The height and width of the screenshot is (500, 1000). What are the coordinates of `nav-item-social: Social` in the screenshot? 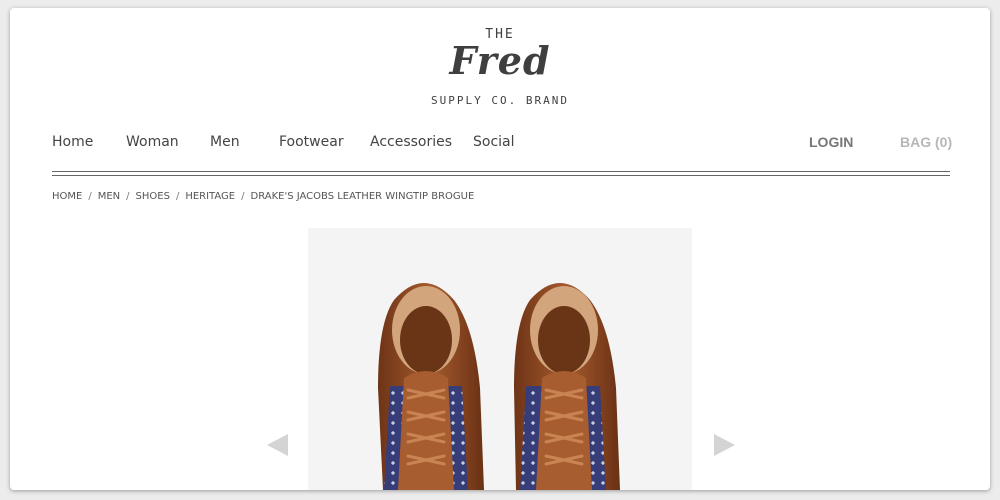 It's located at (494, 142).